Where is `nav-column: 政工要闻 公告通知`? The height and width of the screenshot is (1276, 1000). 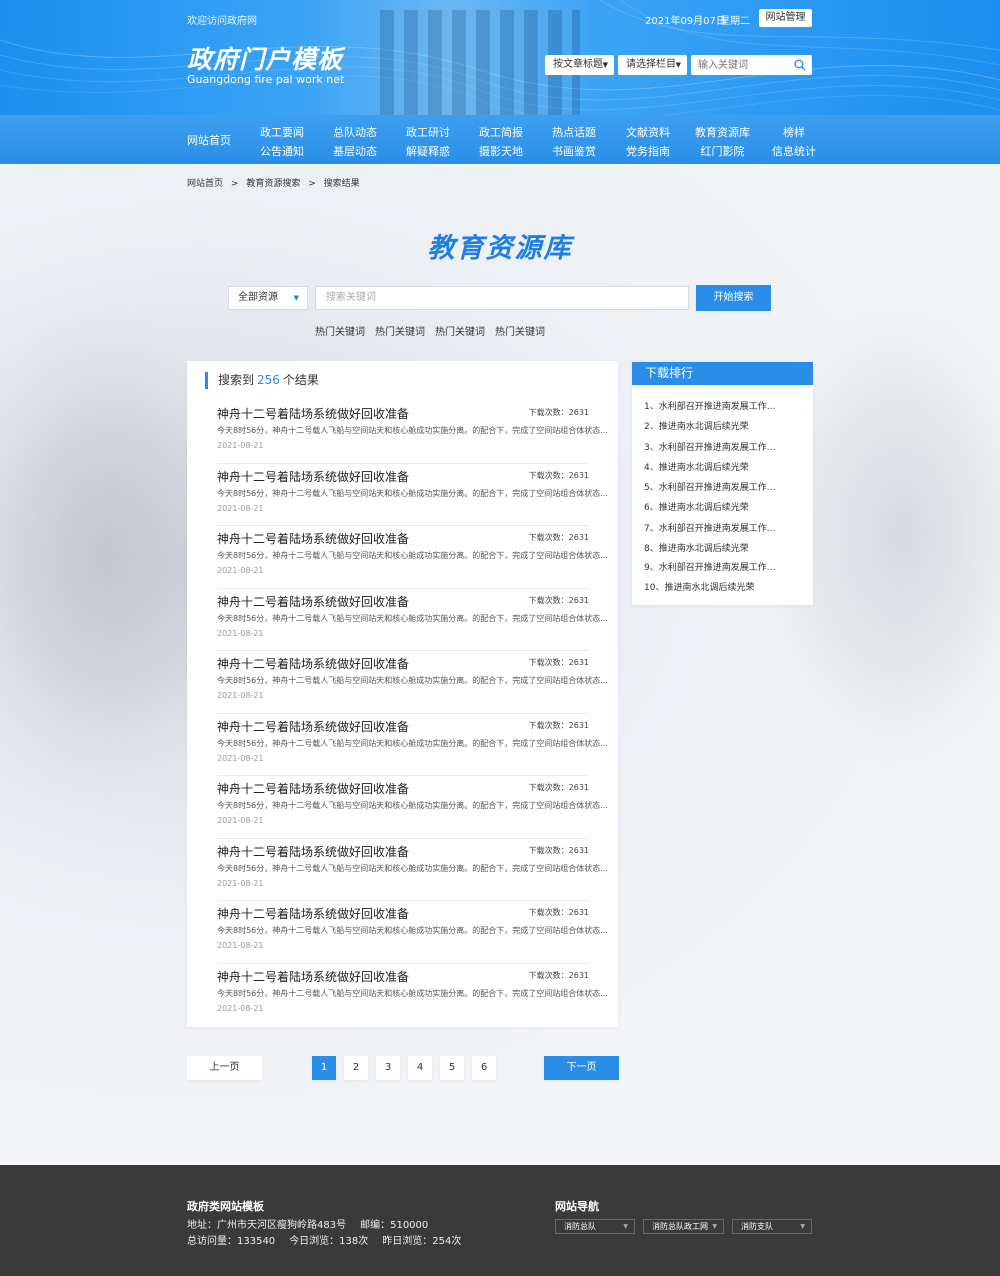 nav-column: 政工要闻 公告通知 is located at coordinates (282, 142).